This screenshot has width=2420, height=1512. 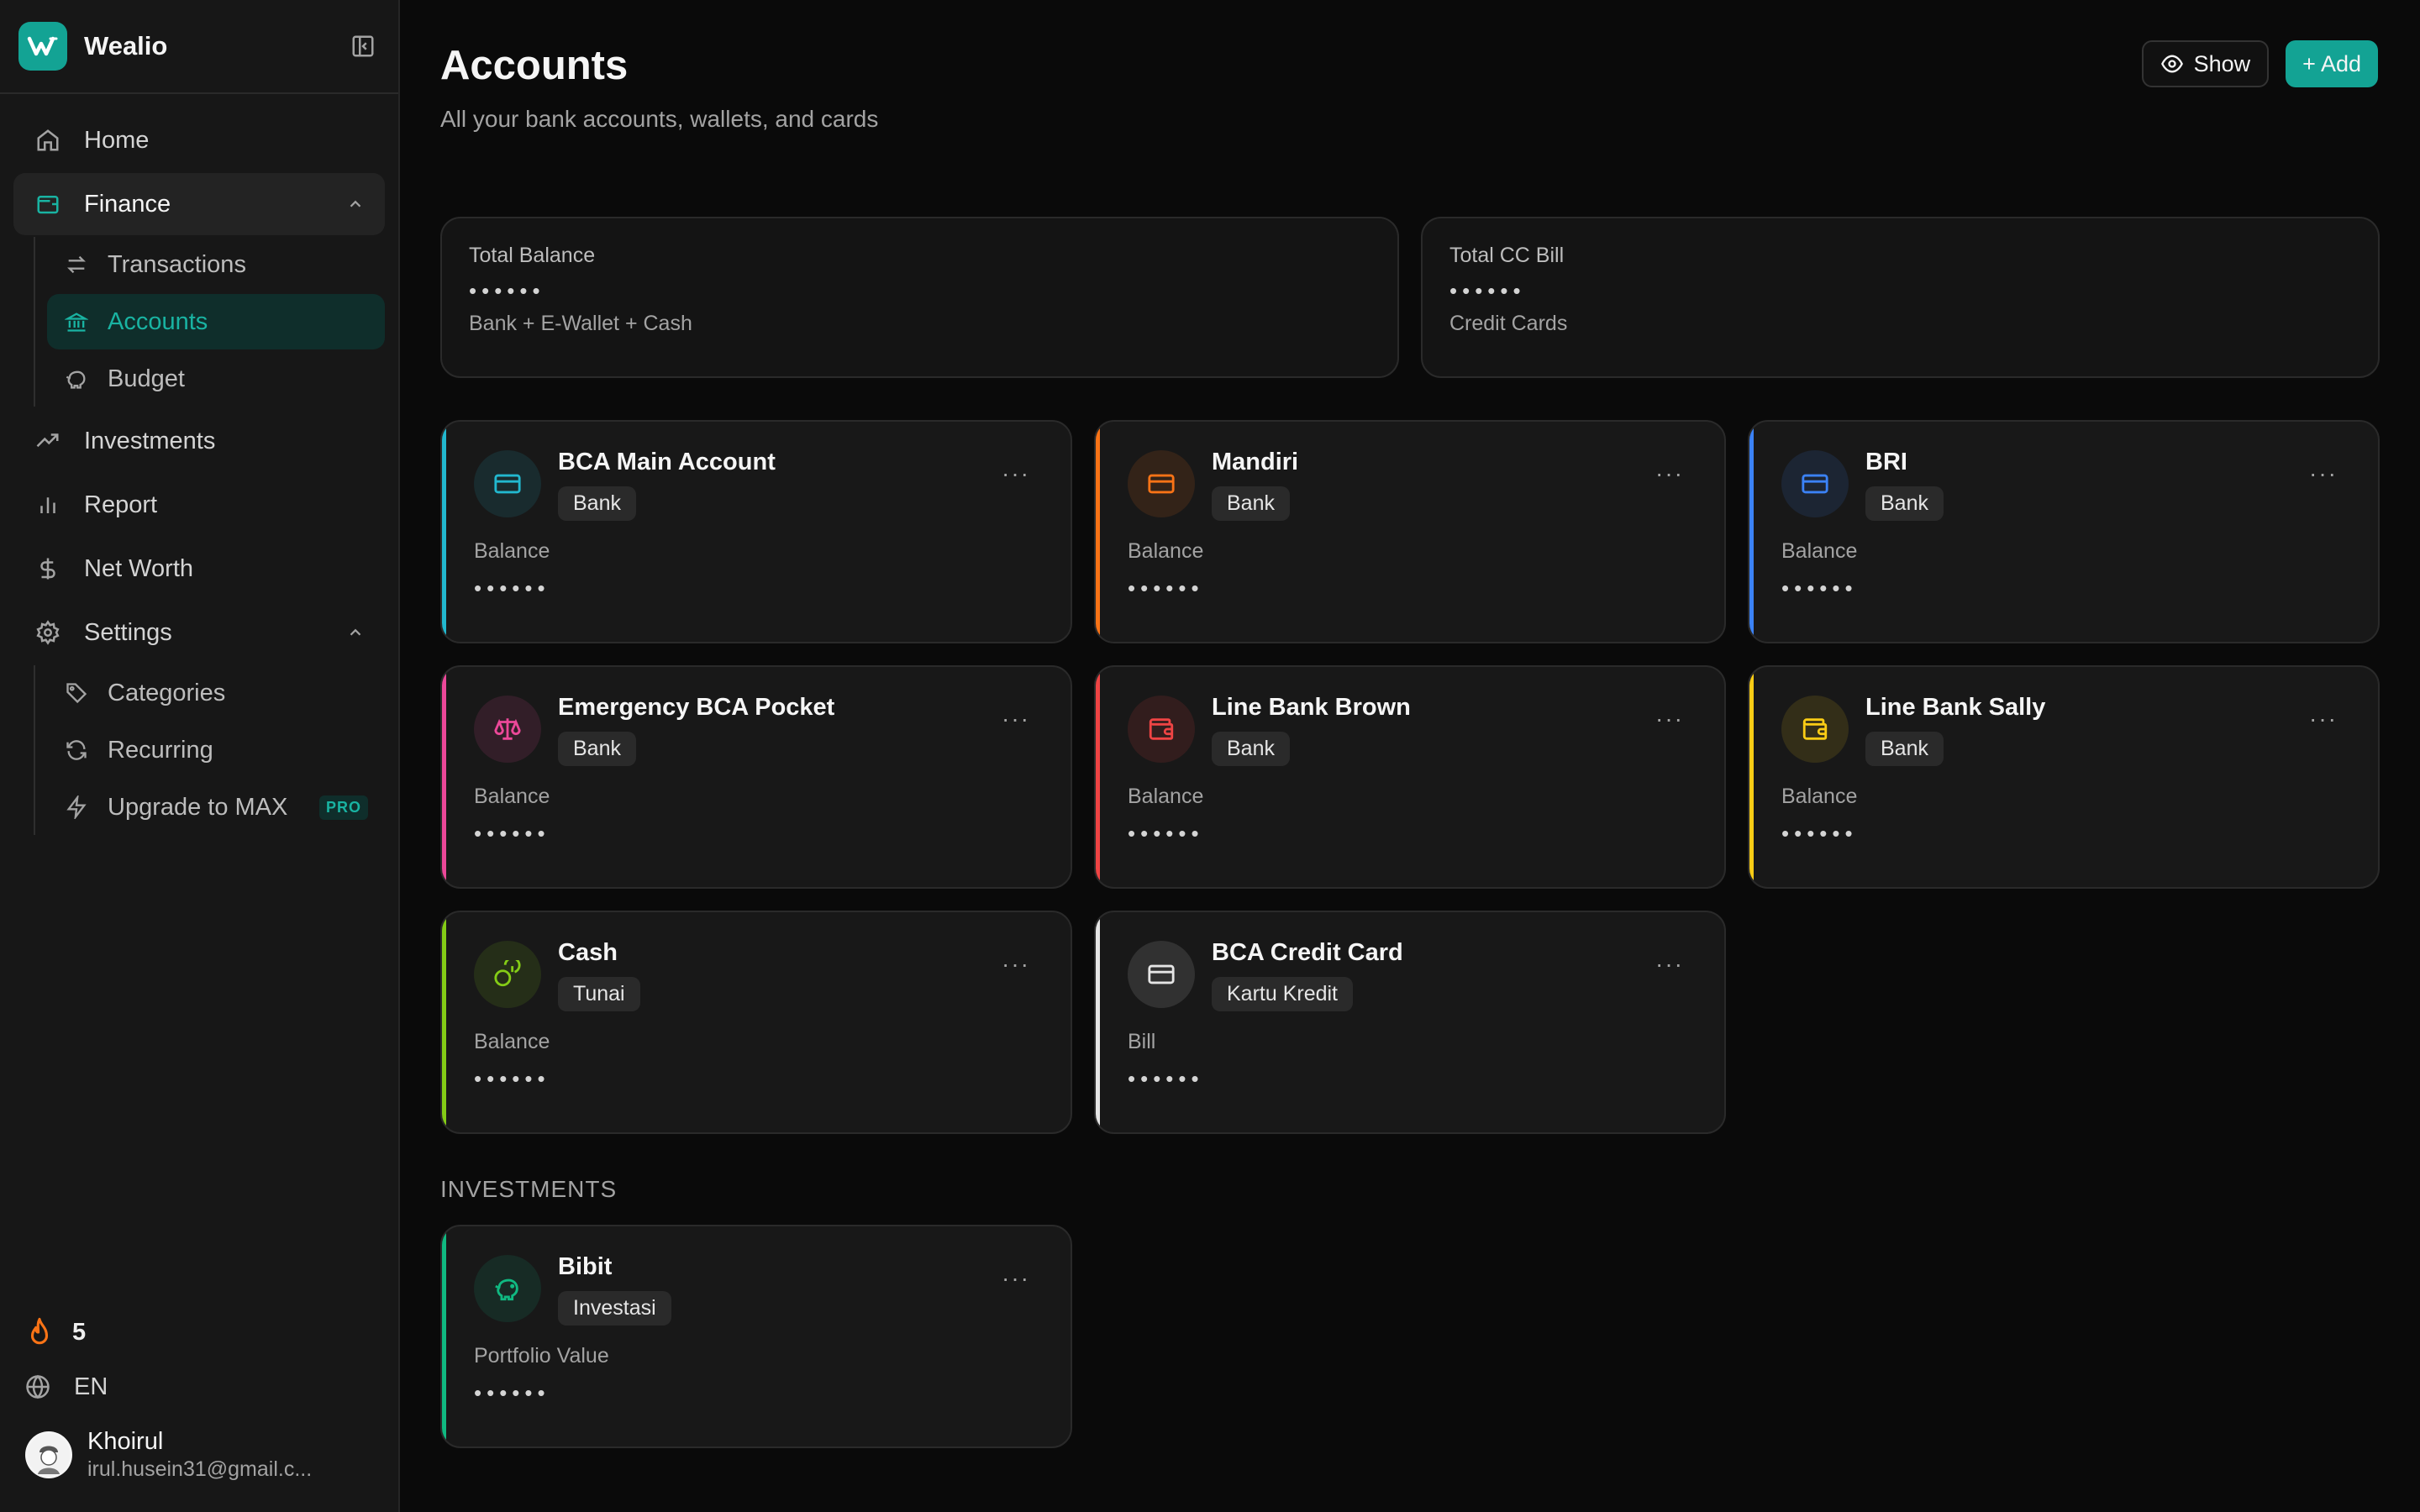 I want to click on account-card: BRI Bank ··· Balance ••••••, so click(x=2064, y=531).